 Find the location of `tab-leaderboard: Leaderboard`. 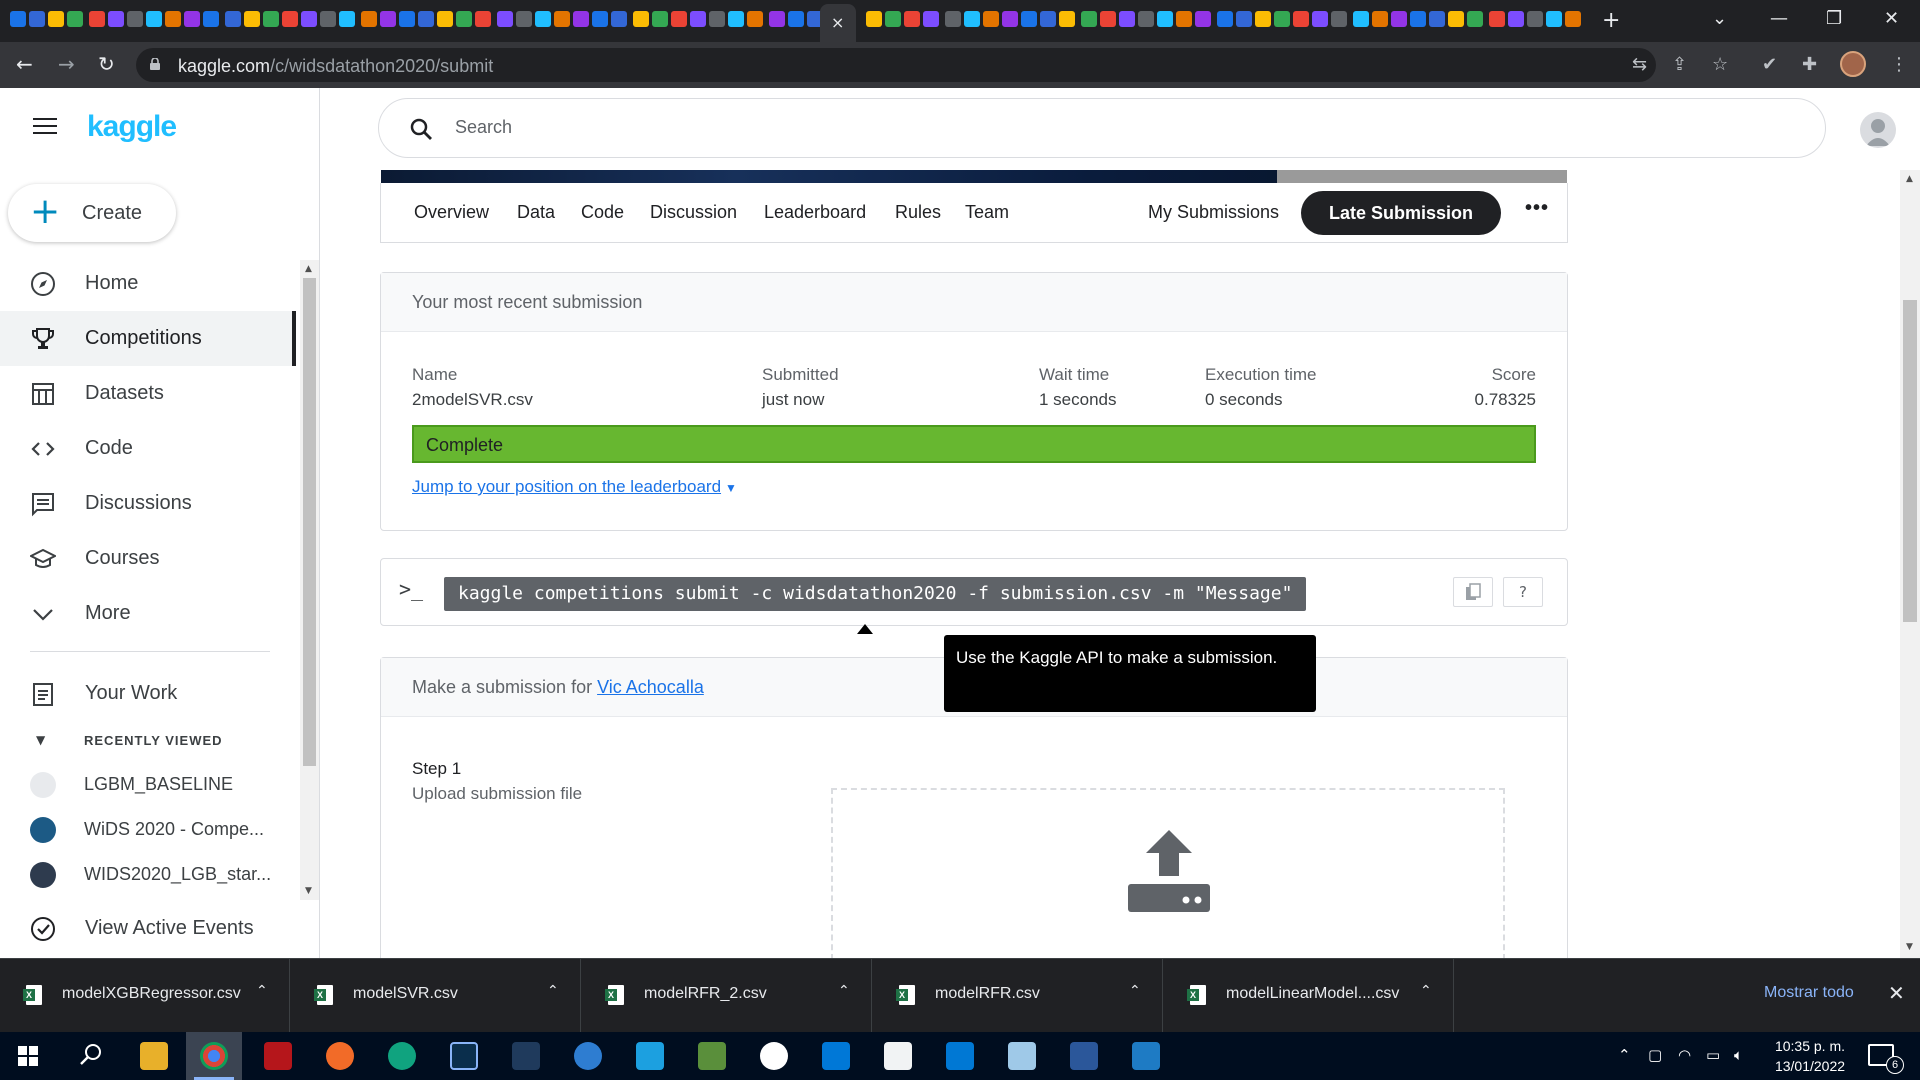

tab-leaderboard: Leaderboard is located at coordinates (815, 212).